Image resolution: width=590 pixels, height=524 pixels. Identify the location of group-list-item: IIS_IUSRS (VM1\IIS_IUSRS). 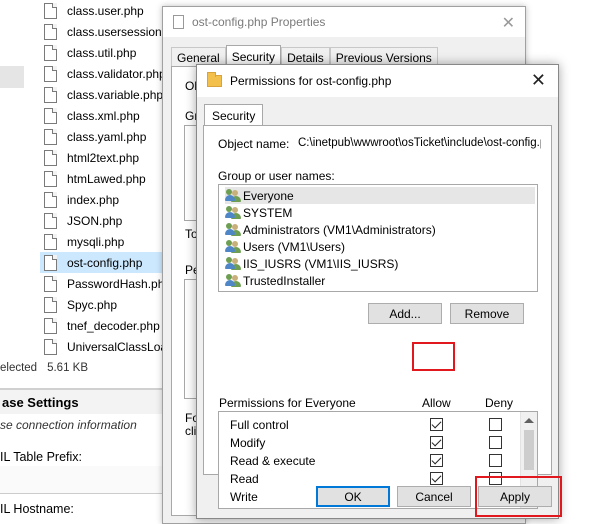
(380, 263).